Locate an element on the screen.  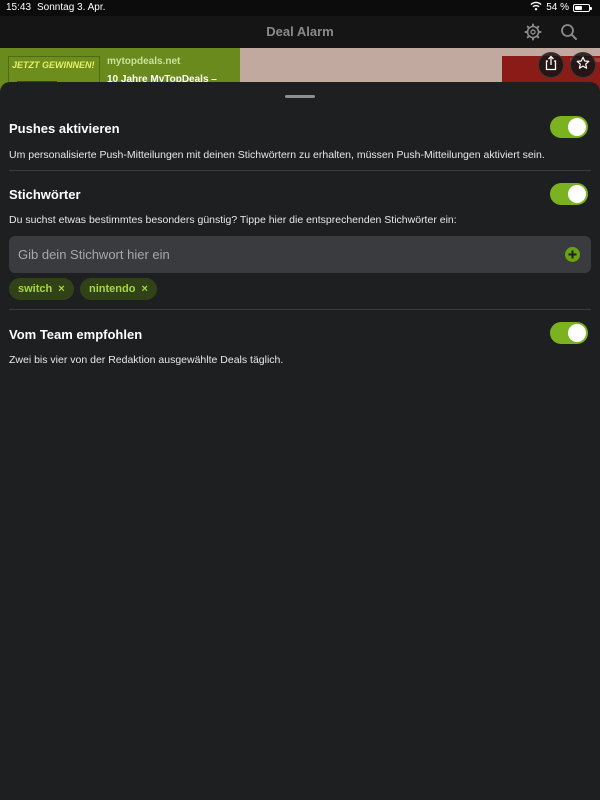
team-toggle is located at coordinates (569, 333).